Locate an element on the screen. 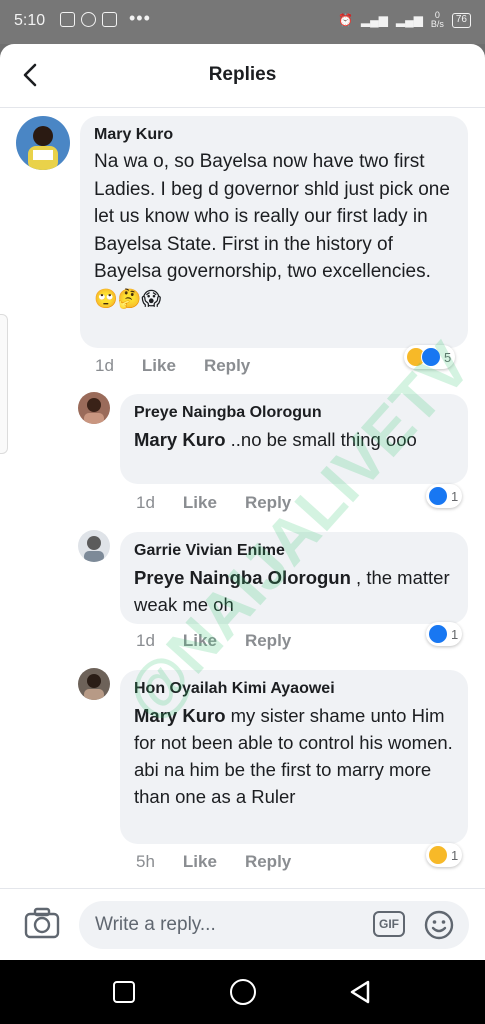 The image size is (485, 1024). notification-icons is located at coordinates (88, 19).